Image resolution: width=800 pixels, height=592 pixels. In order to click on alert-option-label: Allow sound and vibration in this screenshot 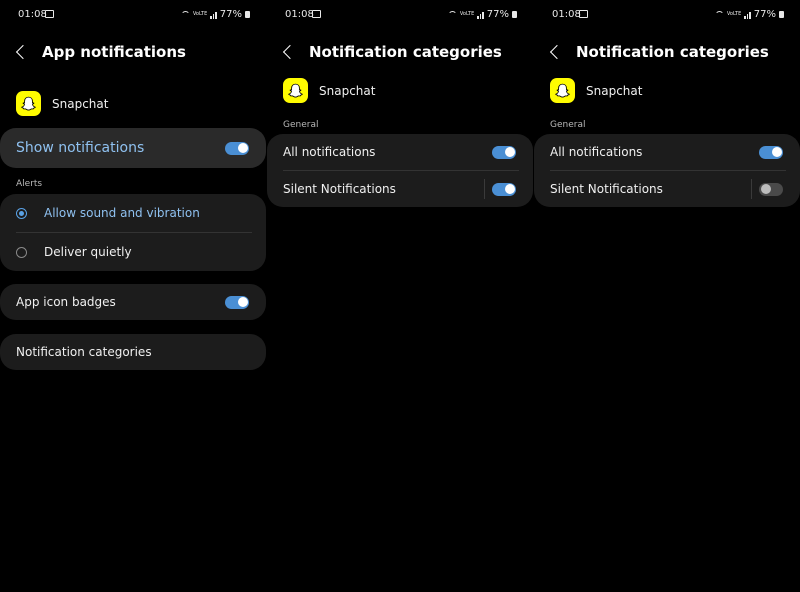, I will do `click(122, 213)`.